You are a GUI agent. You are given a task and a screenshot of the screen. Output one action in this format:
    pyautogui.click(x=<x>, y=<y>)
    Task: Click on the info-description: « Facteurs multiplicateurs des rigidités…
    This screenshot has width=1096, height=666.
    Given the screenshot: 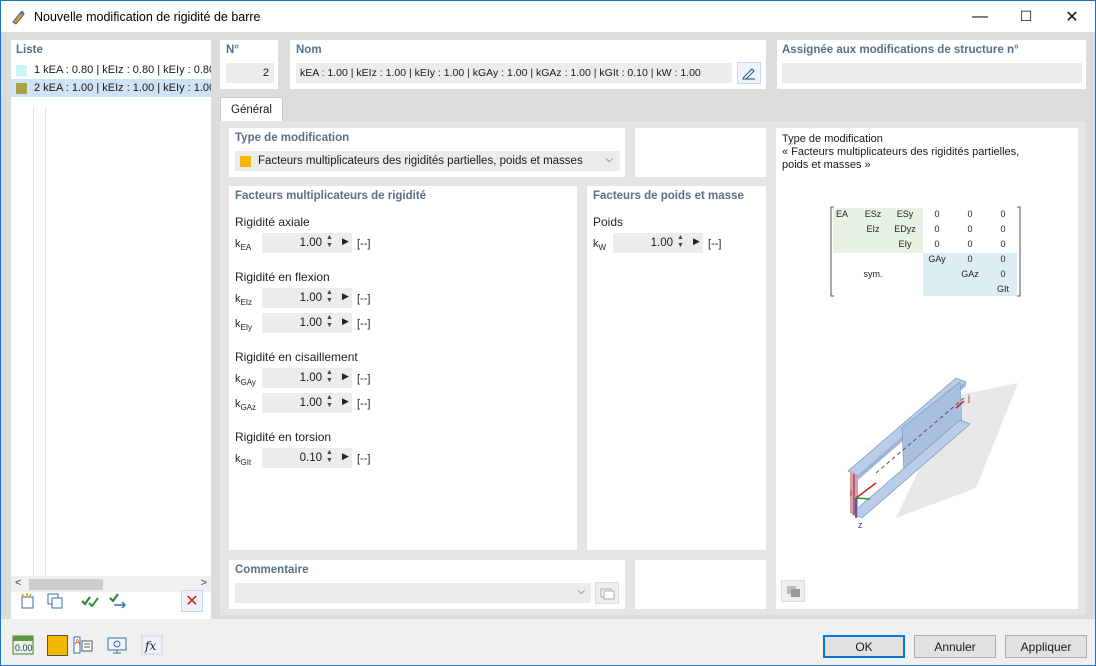 What is the action you would take?
    pyautogui.click(x=901, y=158)
    